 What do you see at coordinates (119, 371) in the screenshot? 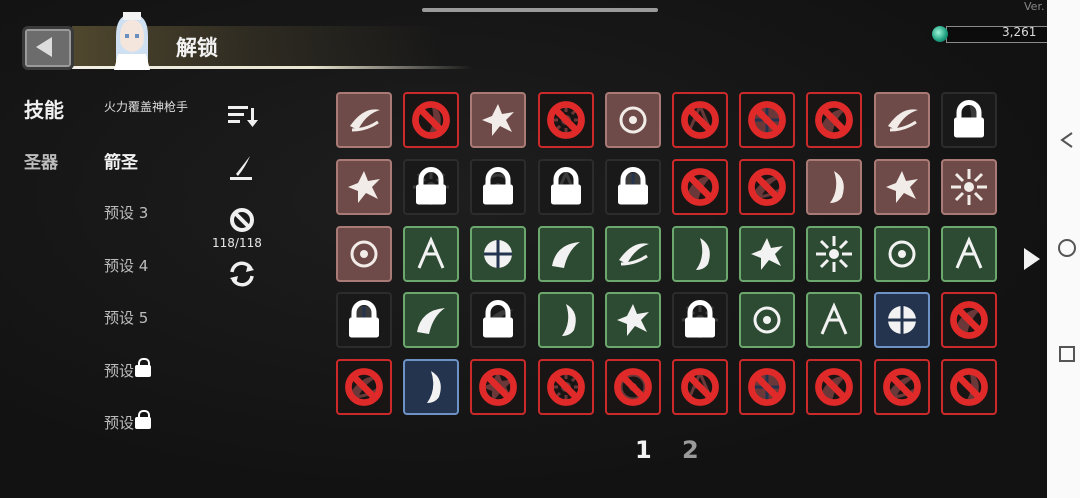
I see `preset-label: 预设` at bounding box center [119, 371].